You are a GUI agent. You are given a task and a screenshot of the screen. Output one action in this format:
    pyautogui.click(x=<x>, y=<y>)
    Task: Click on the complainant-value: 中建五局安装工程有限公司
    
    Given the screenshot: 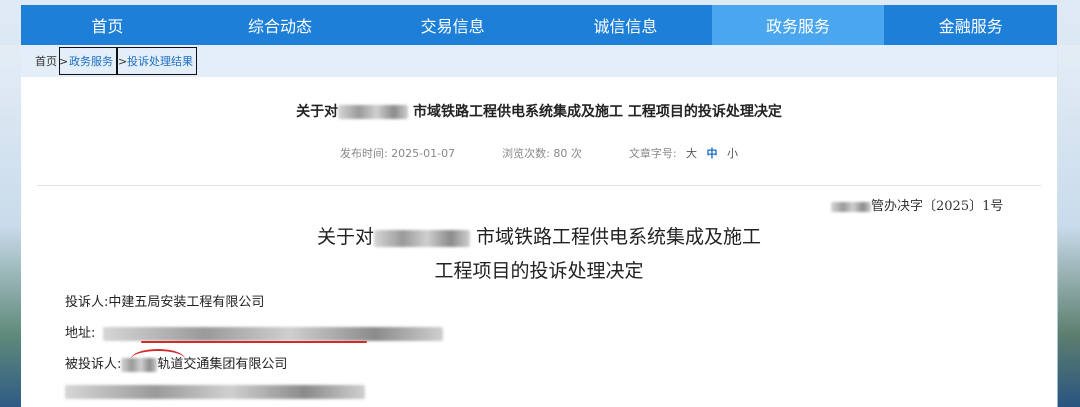 What is the action you would take?
    pyautogui.click(x=186, y=302)
    